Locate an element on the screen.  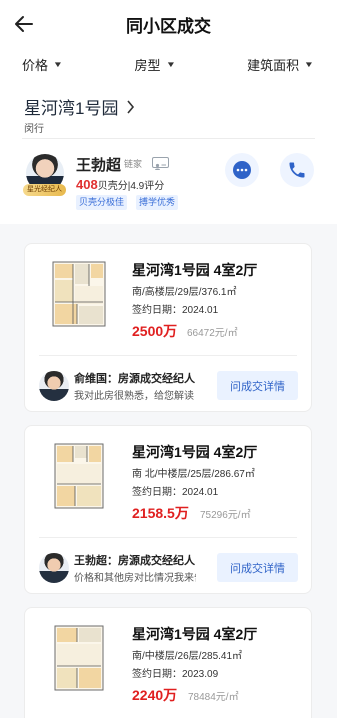
agent-level-badge: 星光经纪人 is located at coordinates (44, 190).